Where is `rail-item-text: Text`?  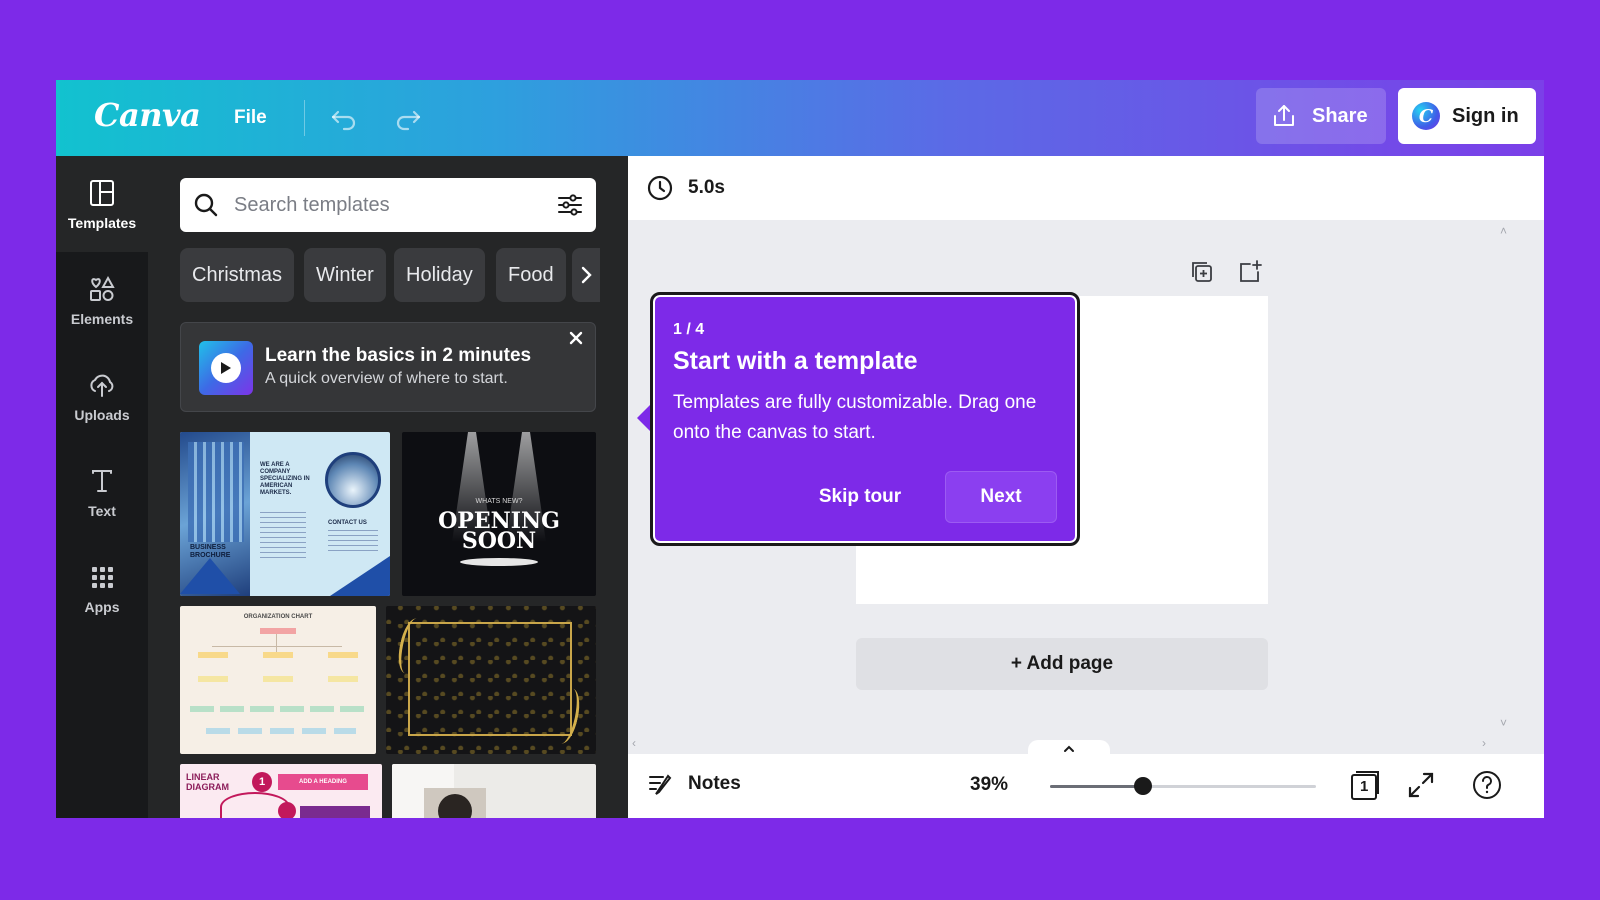
rail-item-text: Text is located at coordinates (102, 492).